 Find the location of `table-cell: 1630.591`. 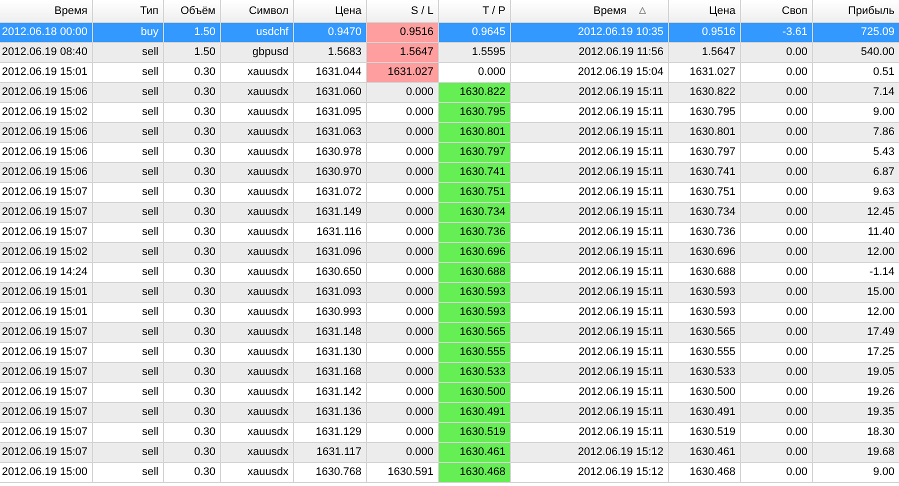

table-cell: 1630.591 is located at coordinates (402, 472).